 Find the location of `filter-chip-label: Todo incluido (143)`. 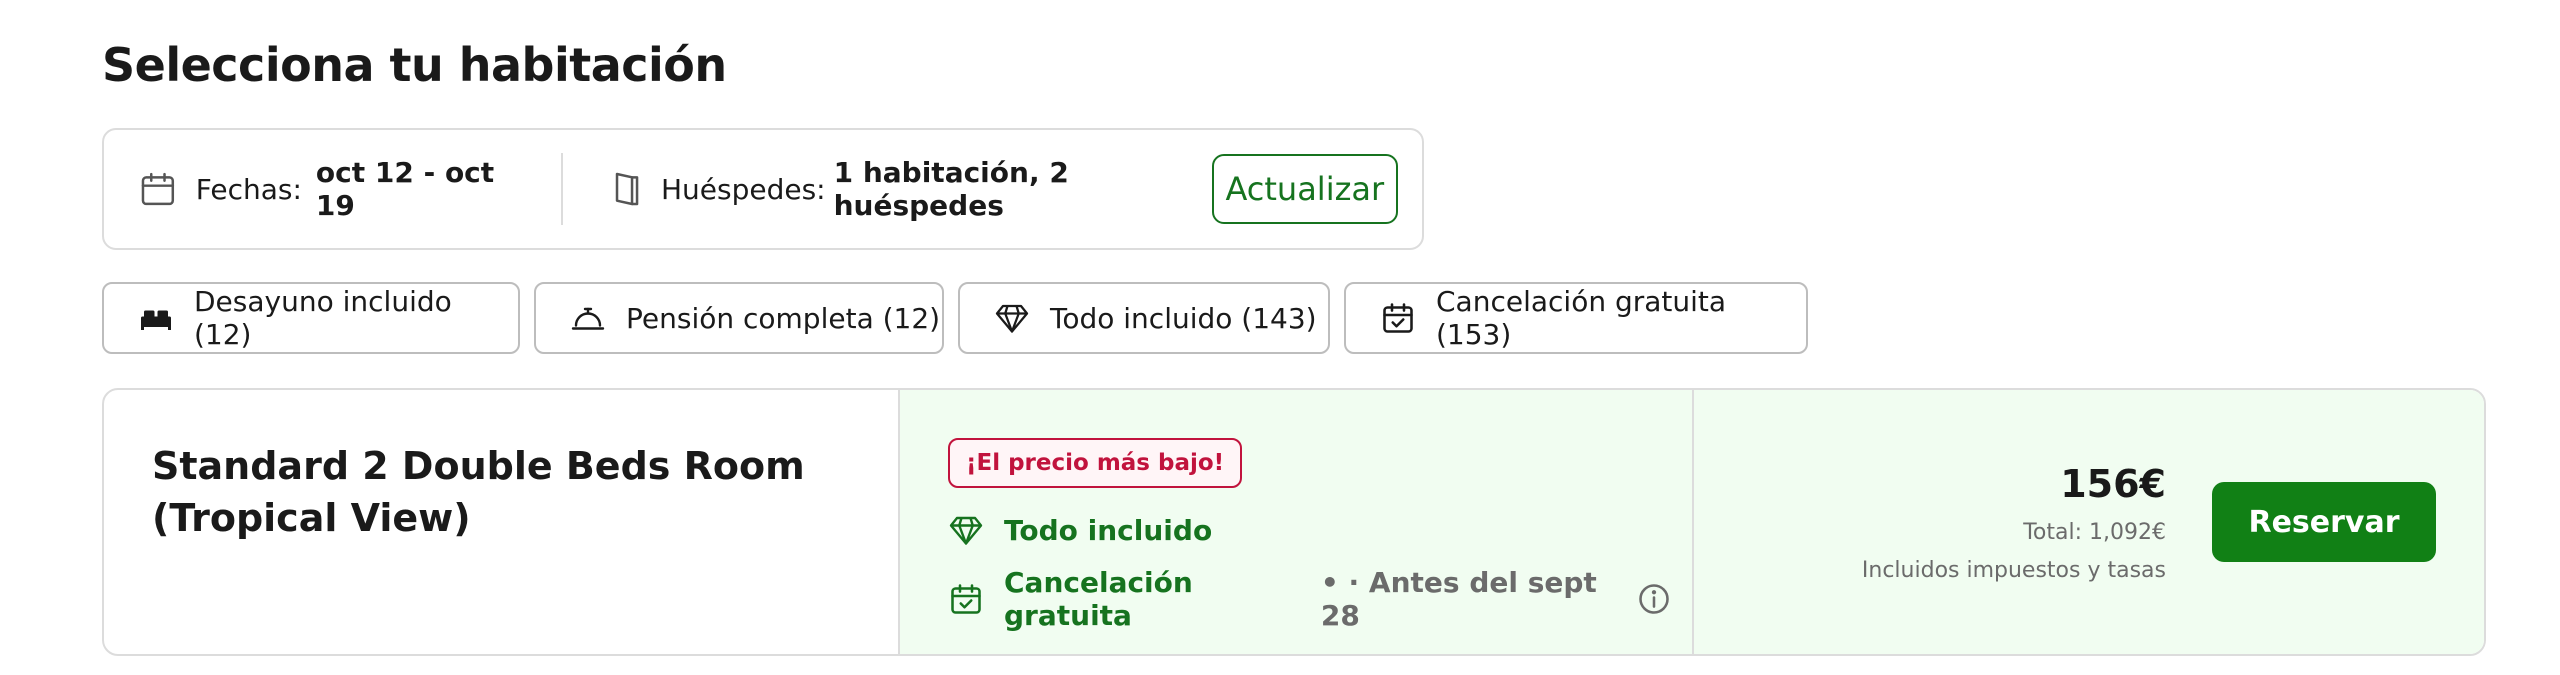

filter-chip-label: Todo incluido (143) is located at coordinates (1183, 318).